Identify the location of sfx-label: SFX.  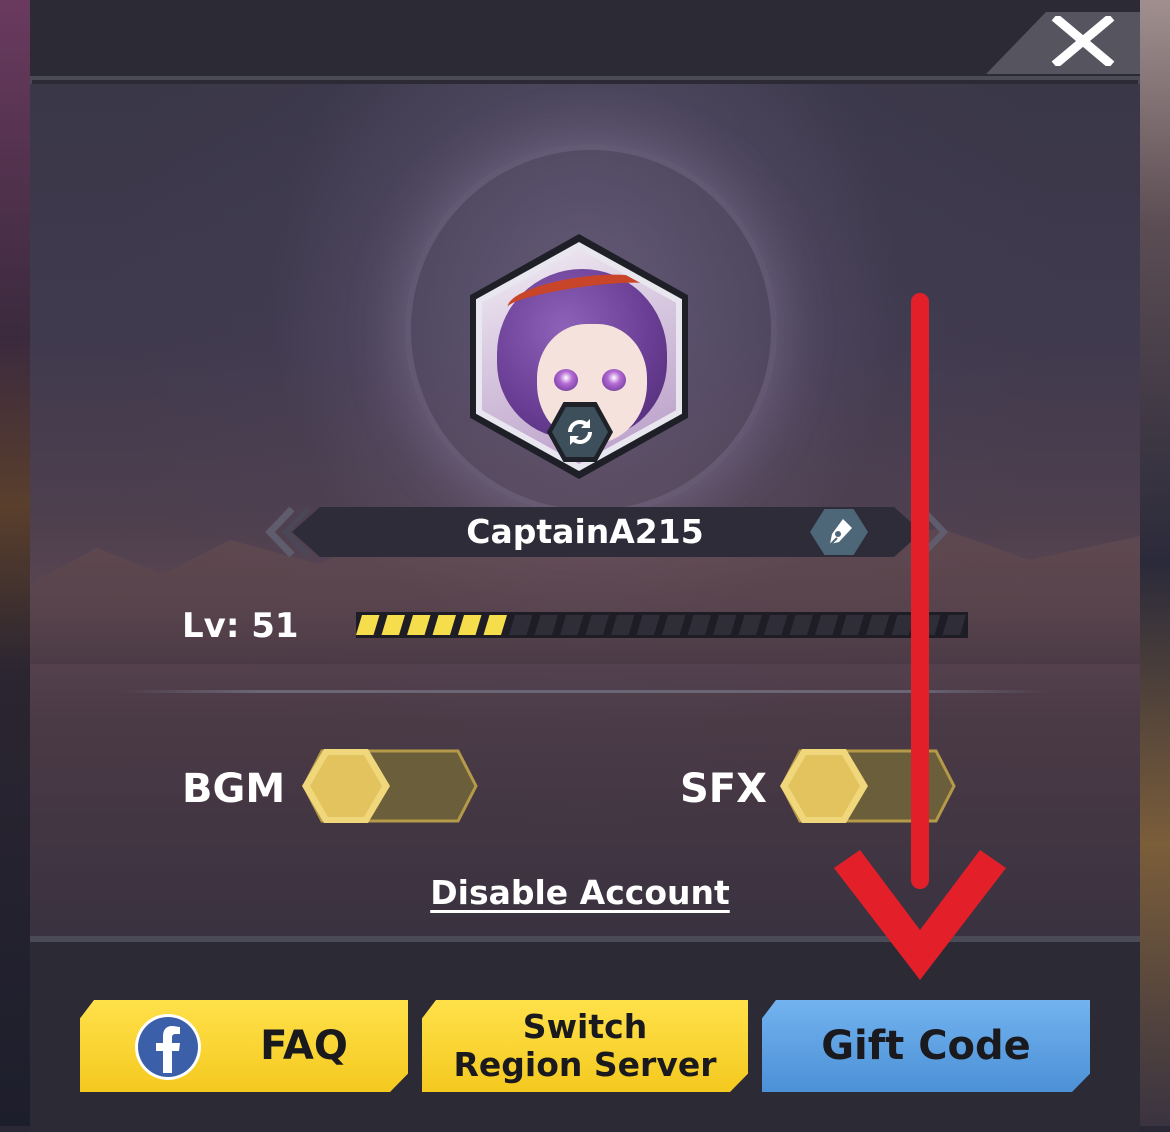
(723, 789).